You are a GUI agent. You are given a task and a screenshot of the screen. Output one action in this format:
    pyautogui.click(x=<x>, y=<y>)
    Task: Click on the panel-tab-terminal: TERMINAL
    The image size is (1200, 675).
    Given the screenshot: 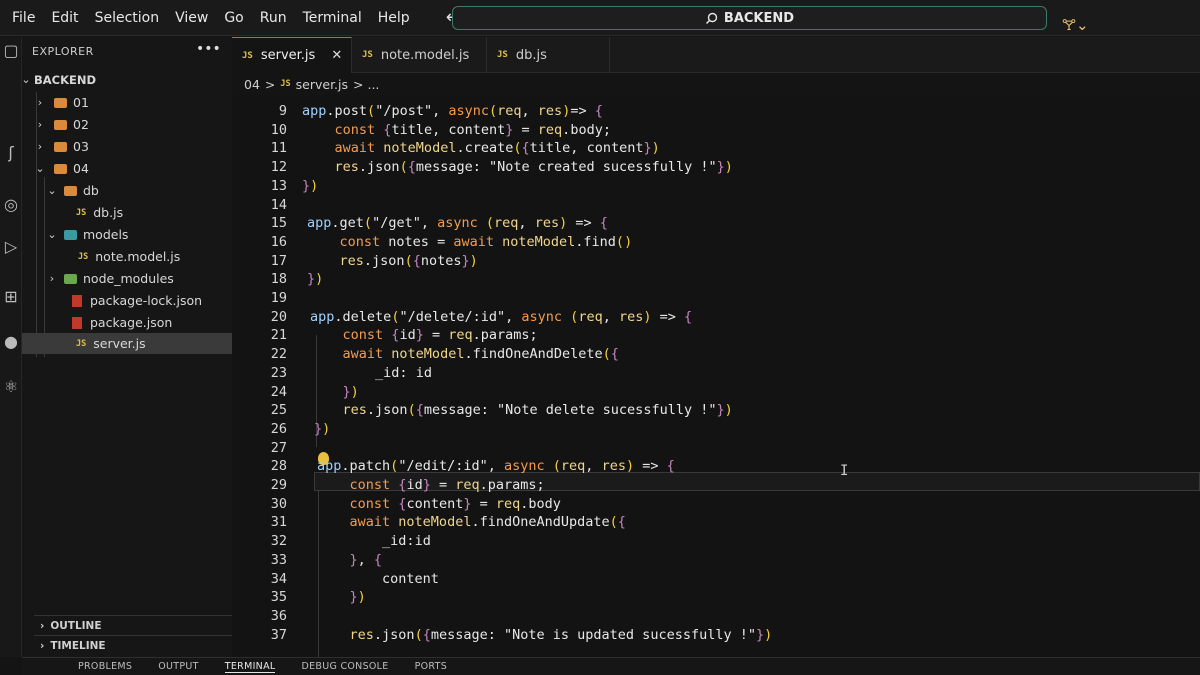 What is the action you would take?
    pyautogui.click(x=250, y=667)
    